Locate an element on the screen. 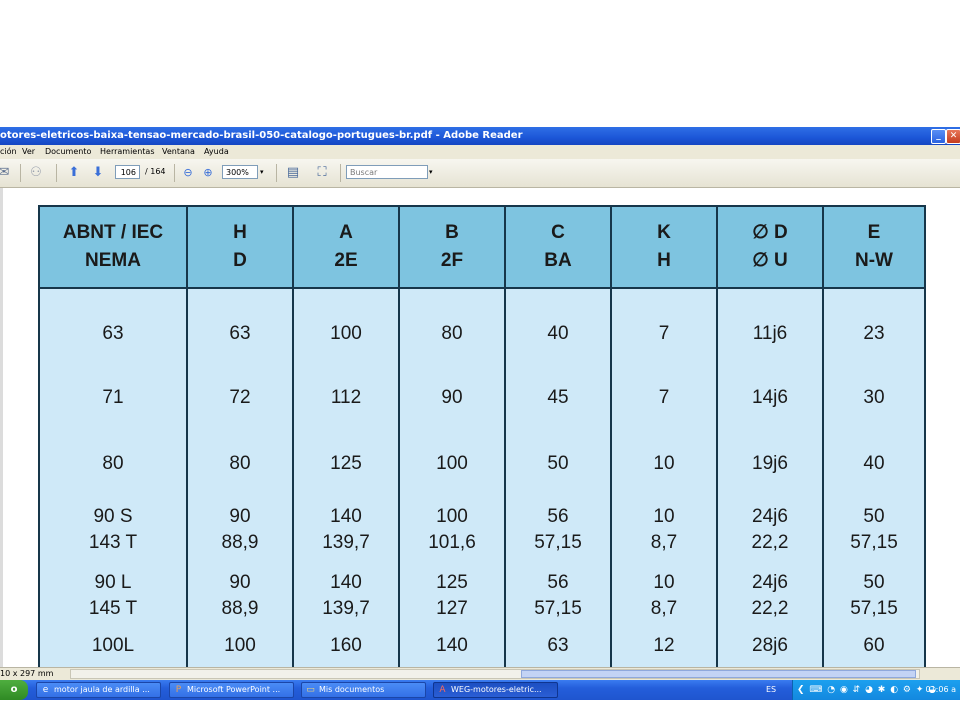 The width and height of the screenshot is (960, 720). cell-value: 112 is located at coordinates (346, 397).